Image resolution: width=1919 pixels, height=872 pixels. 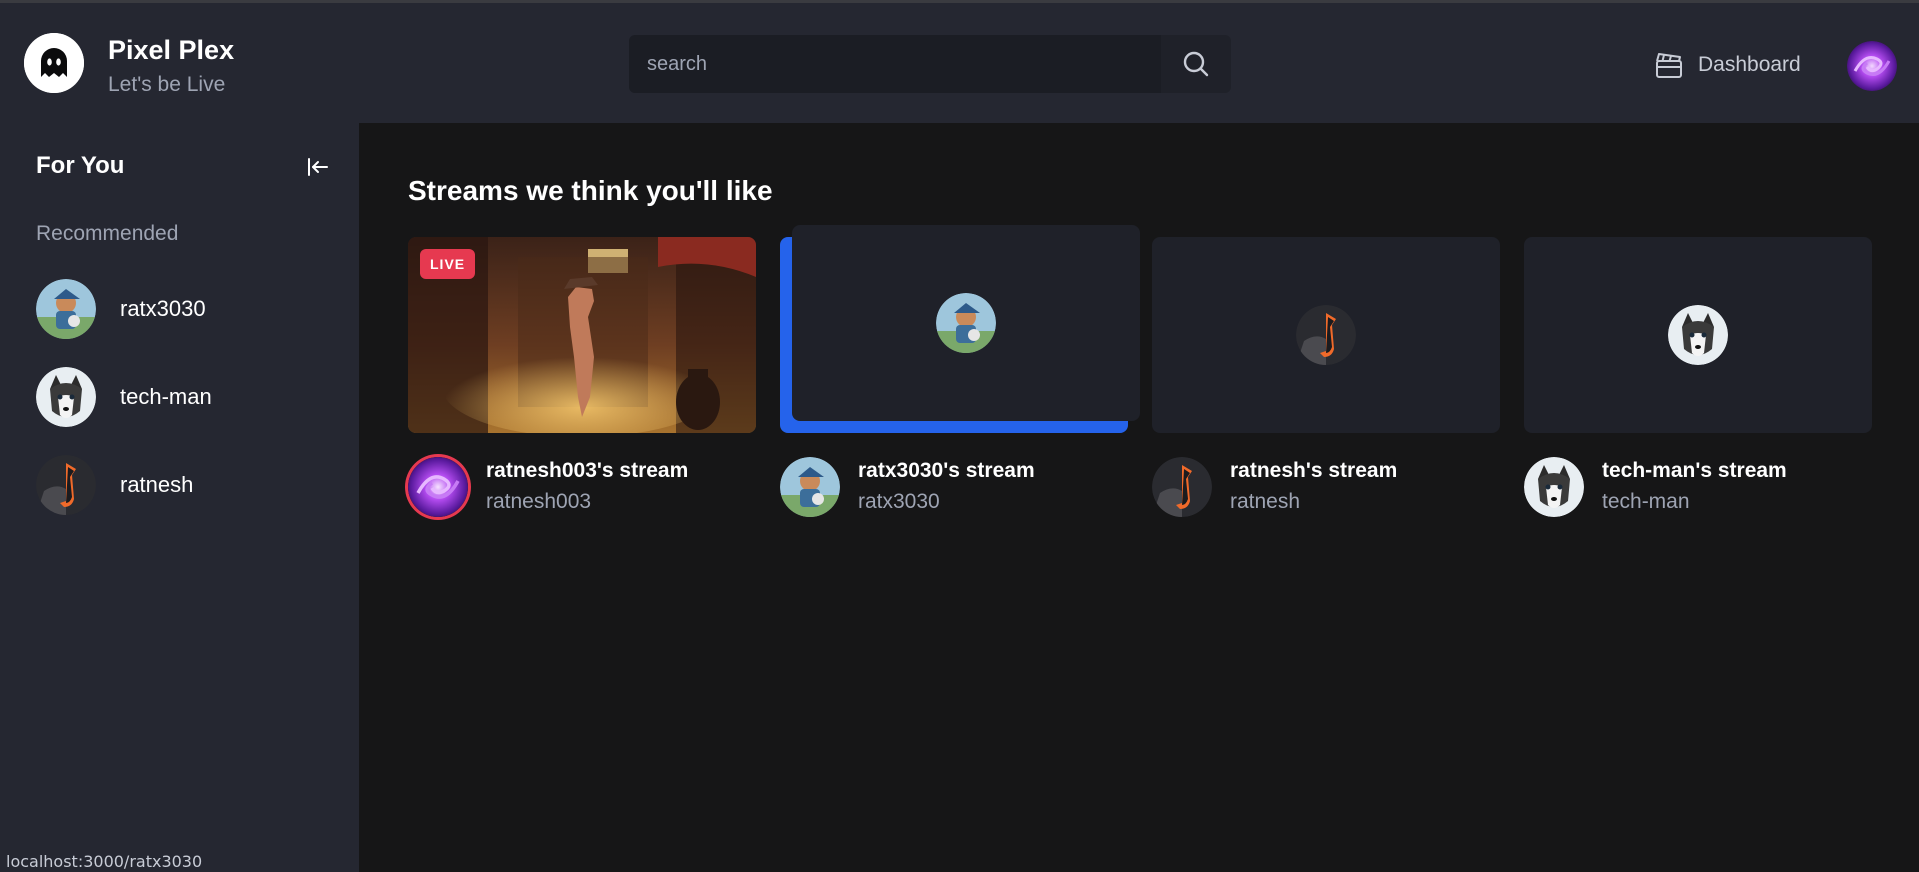 What do you see at coordinates (1872, 66) in the screenshot?
I see `user-avatar` at bounding box center [1872, 66].